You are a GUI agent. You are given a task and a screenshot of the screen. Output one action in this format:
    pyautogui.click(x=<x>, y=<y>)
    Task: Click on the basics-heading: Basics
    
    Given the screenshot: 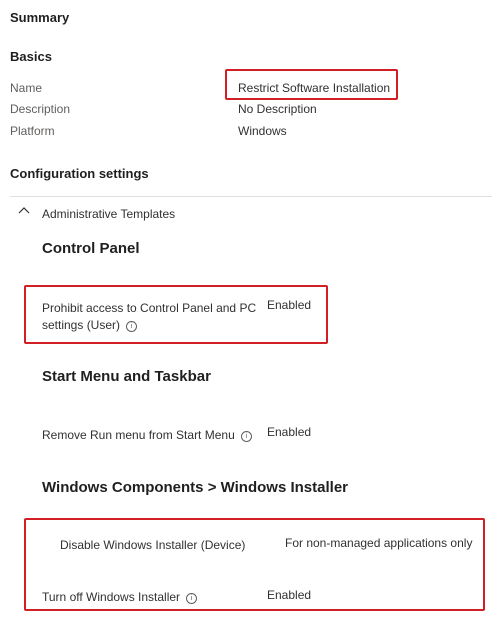 What is the action you would take?
    pyautogui.click(x=31, y=56)
    